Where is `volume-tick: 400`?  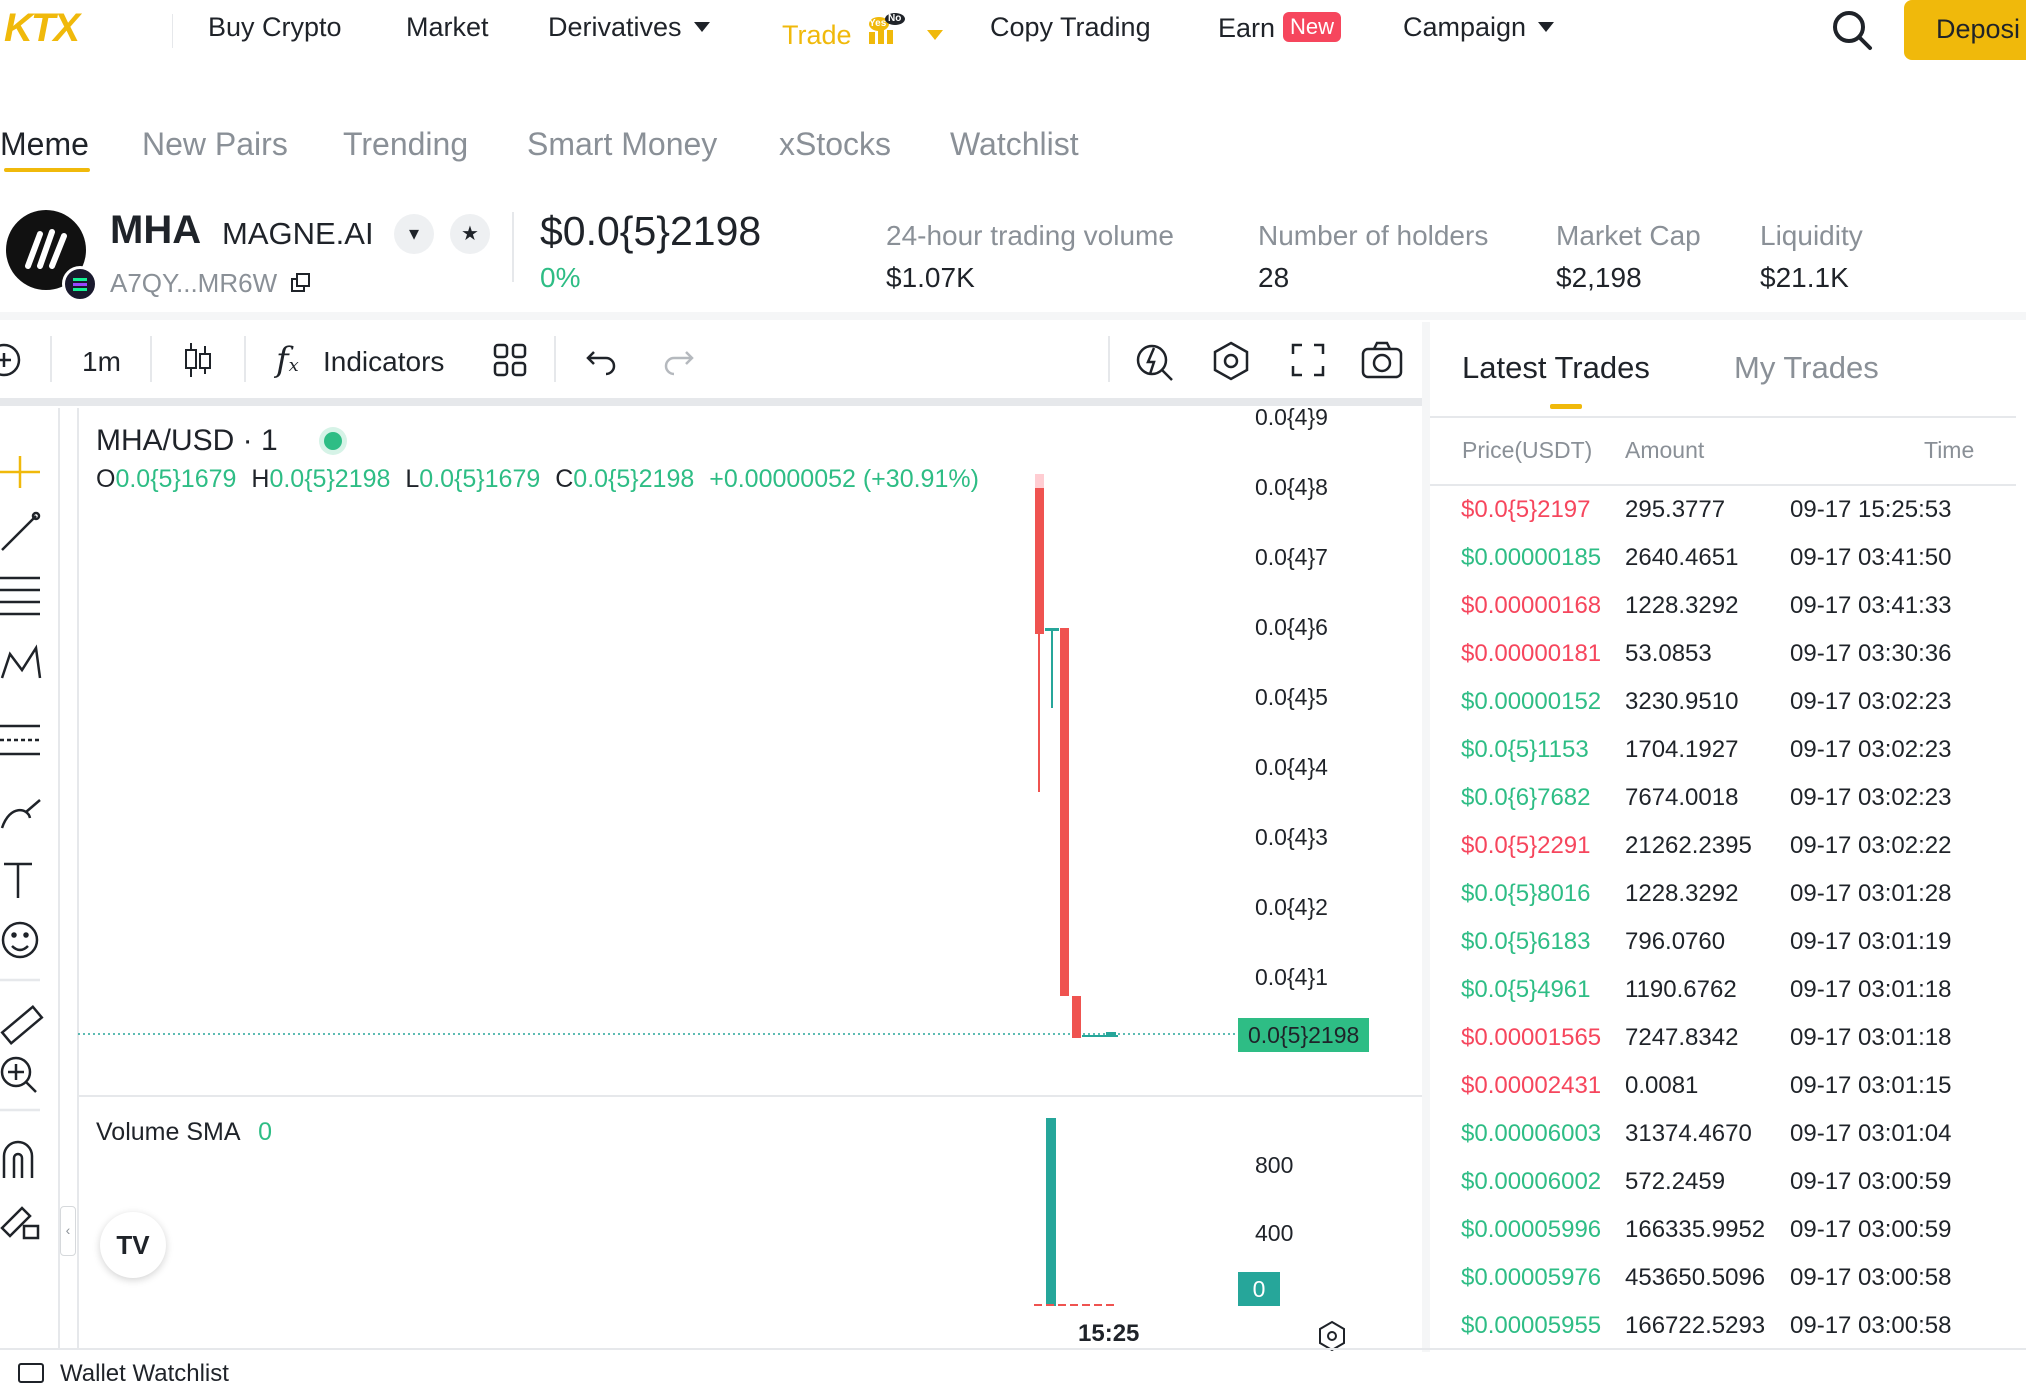
volume-tick: 400 is located at coordinates (1274, 1233).